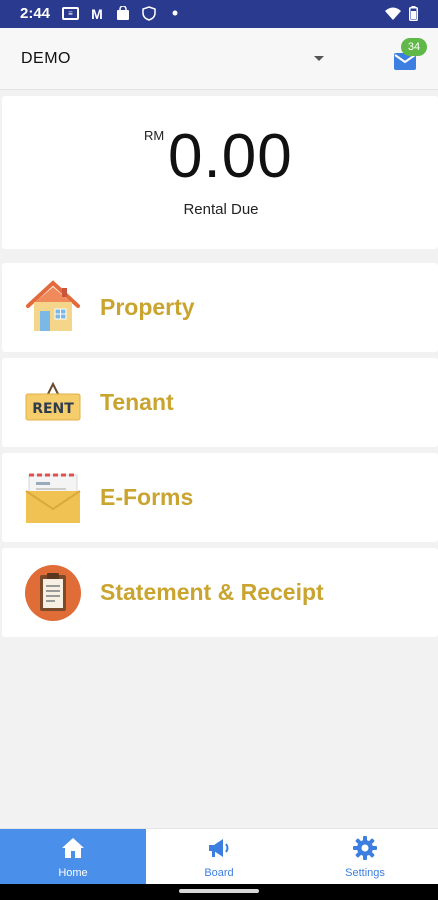 The height and width of the screenshot is (900, 438). I want to click on status-bar: 2:44 ≡ M •, so click(219, 14).